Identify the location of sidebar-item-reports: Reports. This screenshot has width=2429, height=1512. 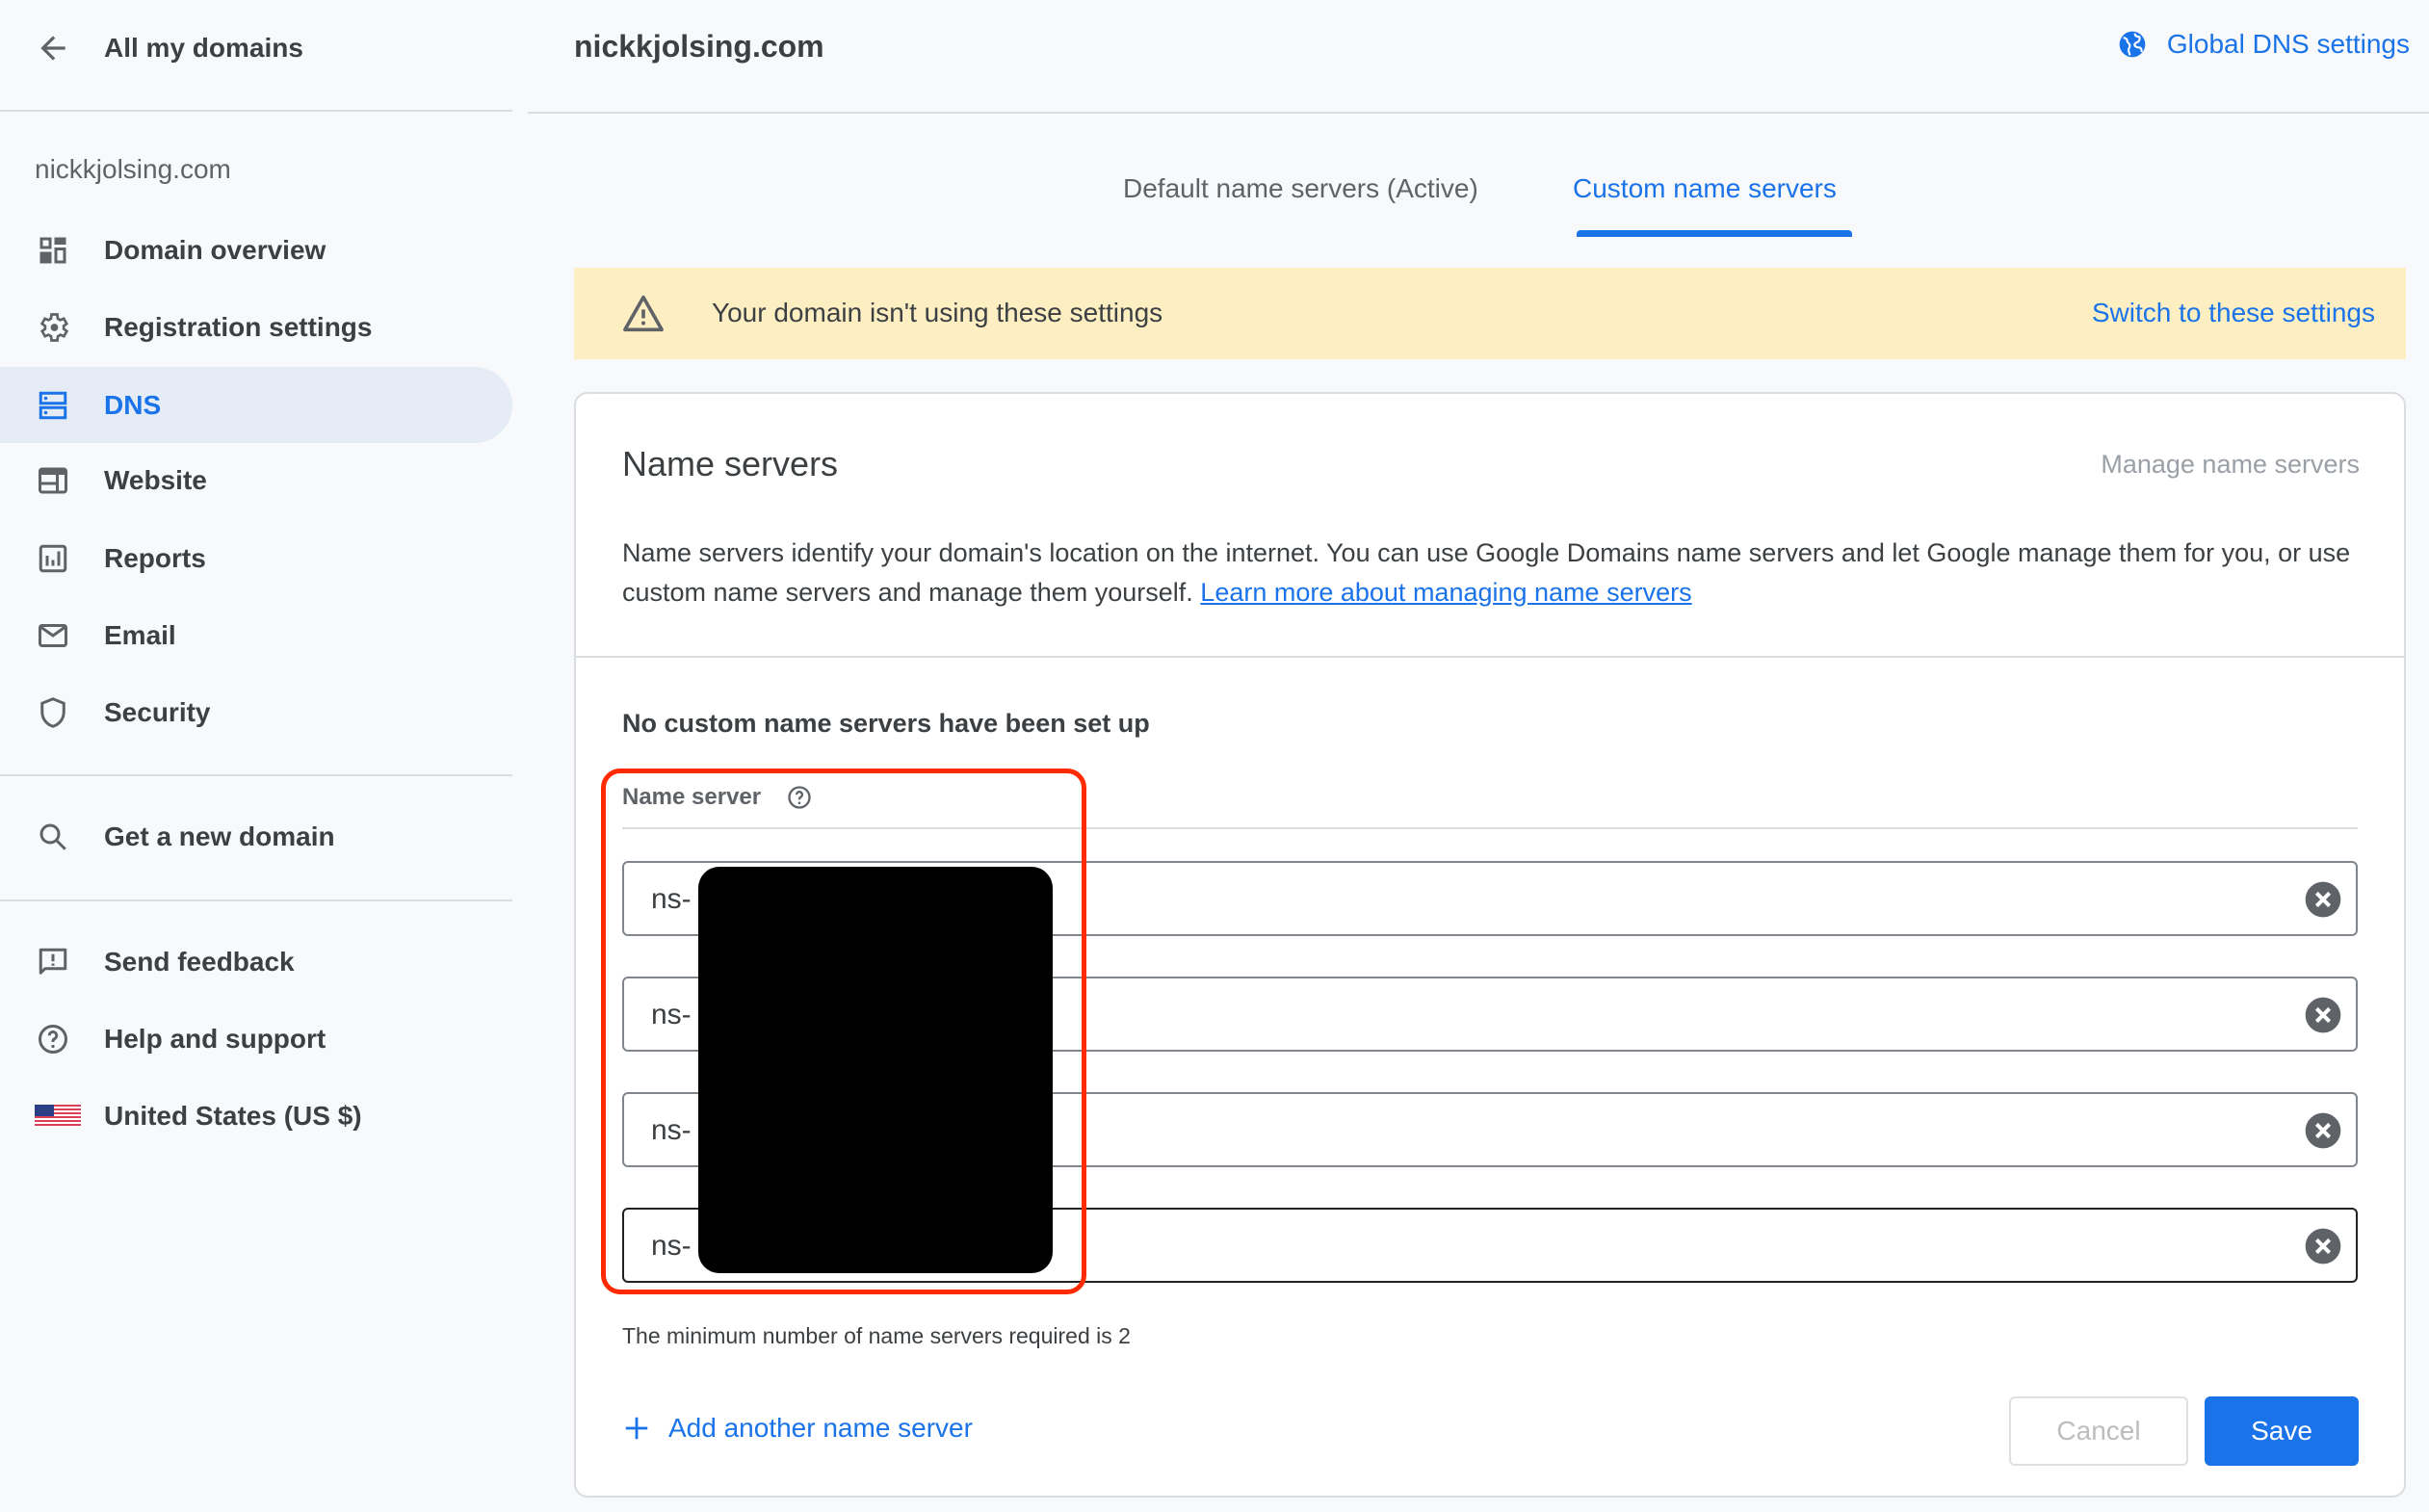
(256, 558).